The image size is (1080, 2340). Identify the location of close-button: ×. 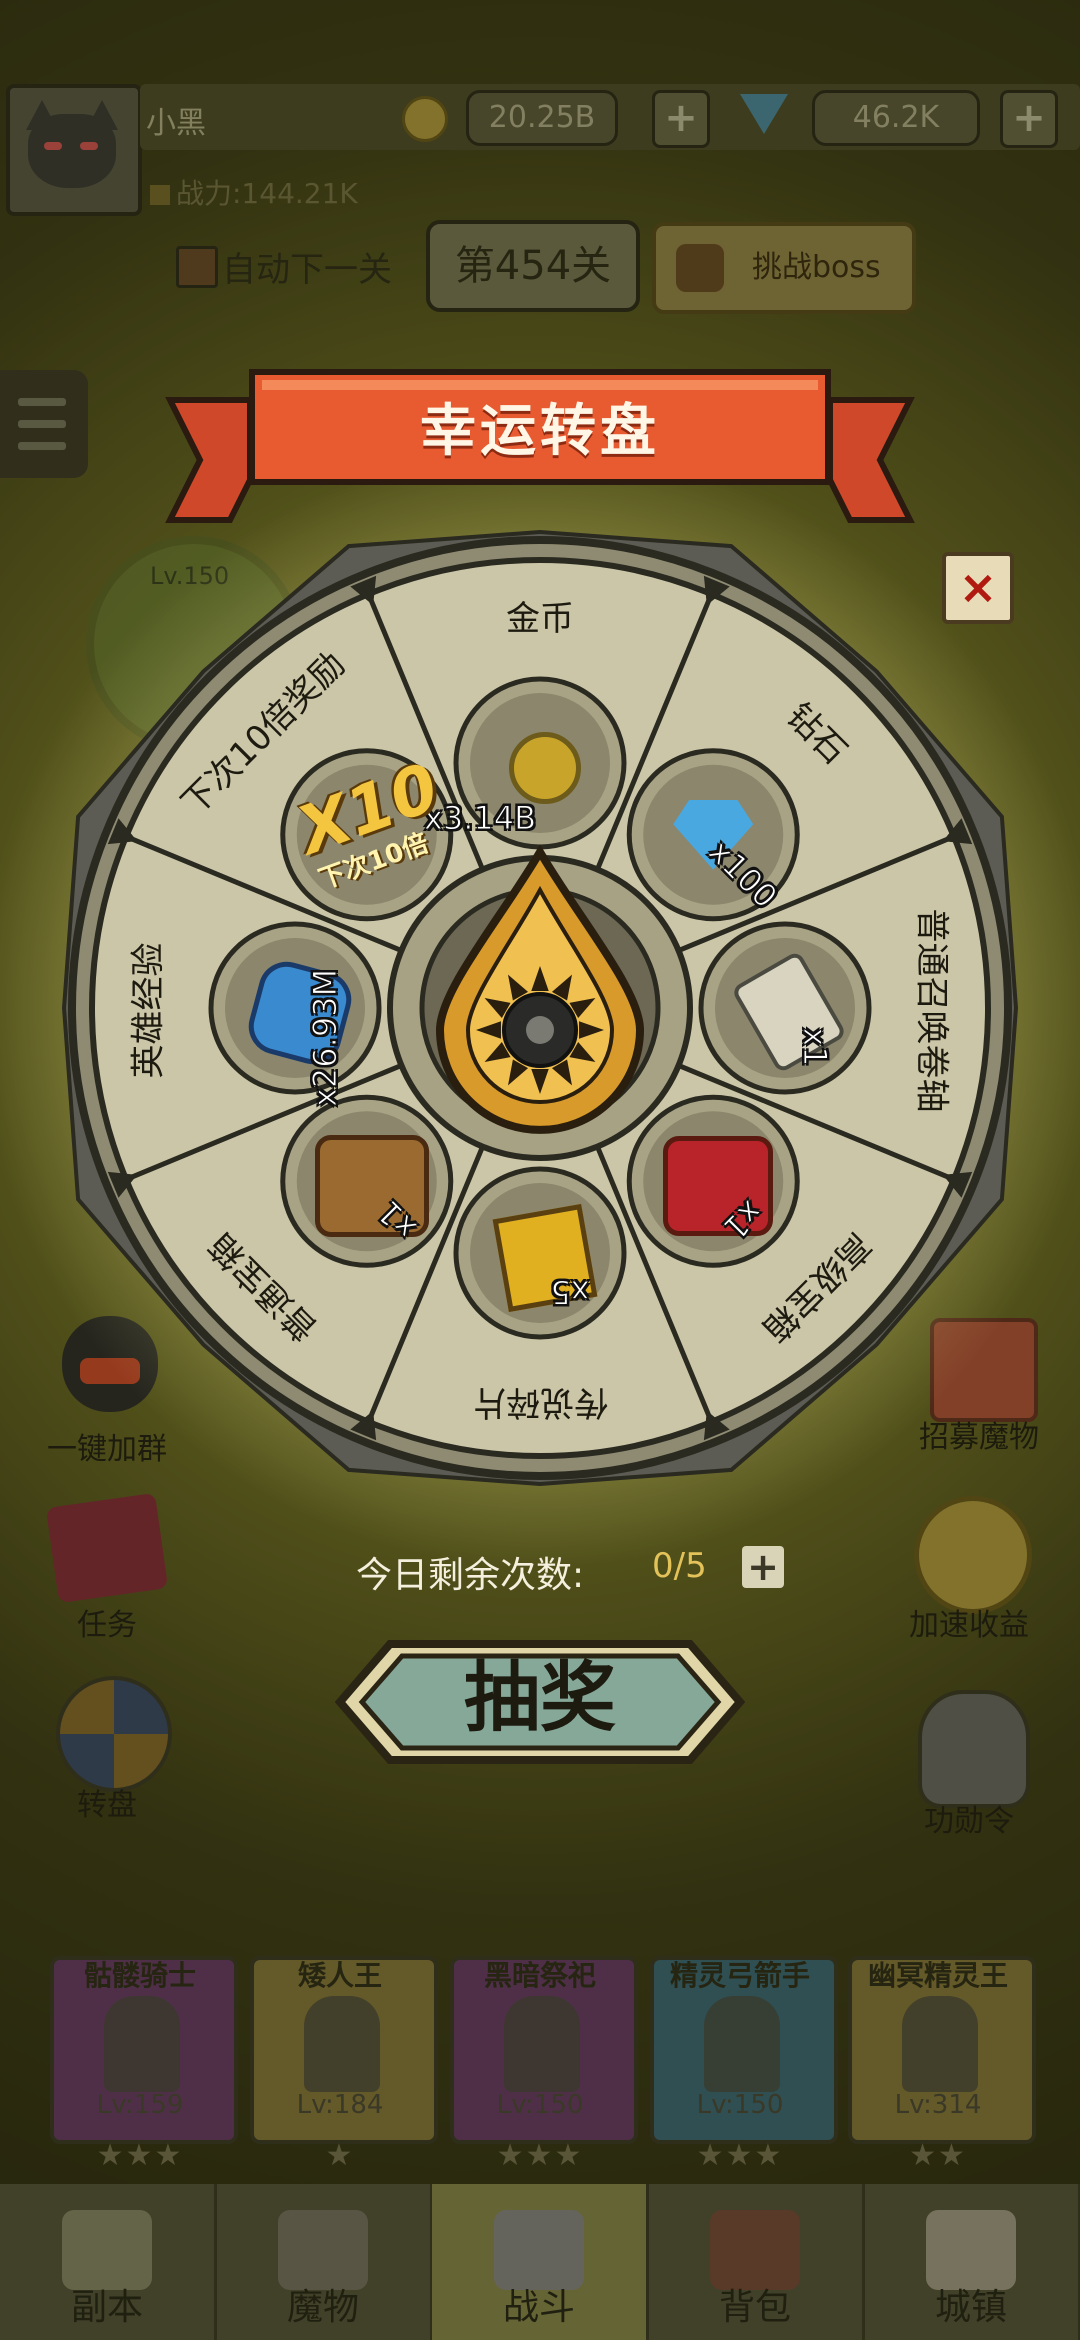
(978, 588).